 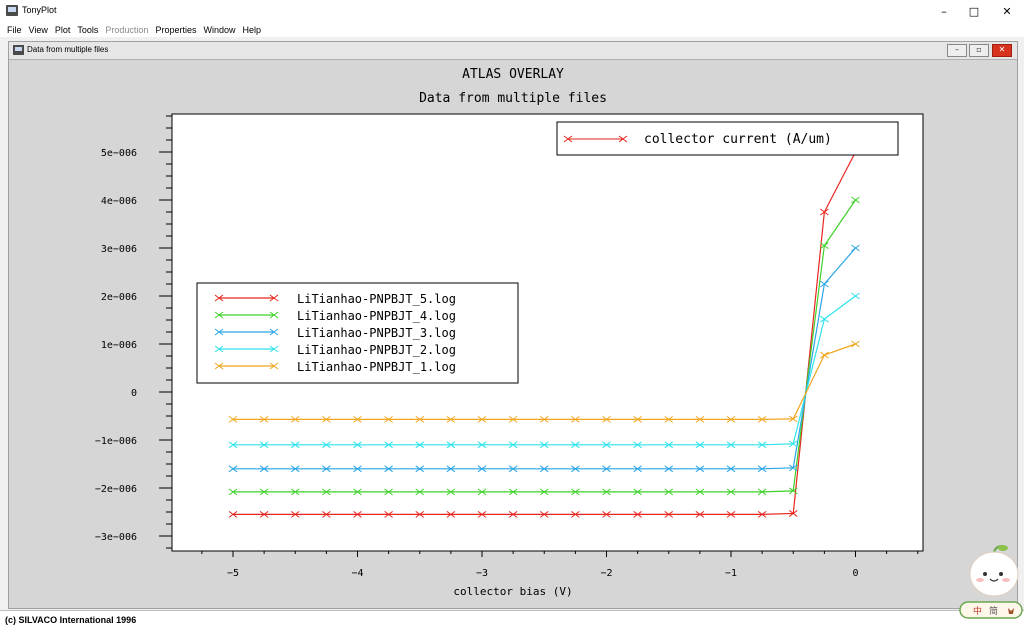 What do you see at coordinates (119, 249) in the screenshot?
I see `y-tick-label: 3e−006` at bounding box center [119, 249].